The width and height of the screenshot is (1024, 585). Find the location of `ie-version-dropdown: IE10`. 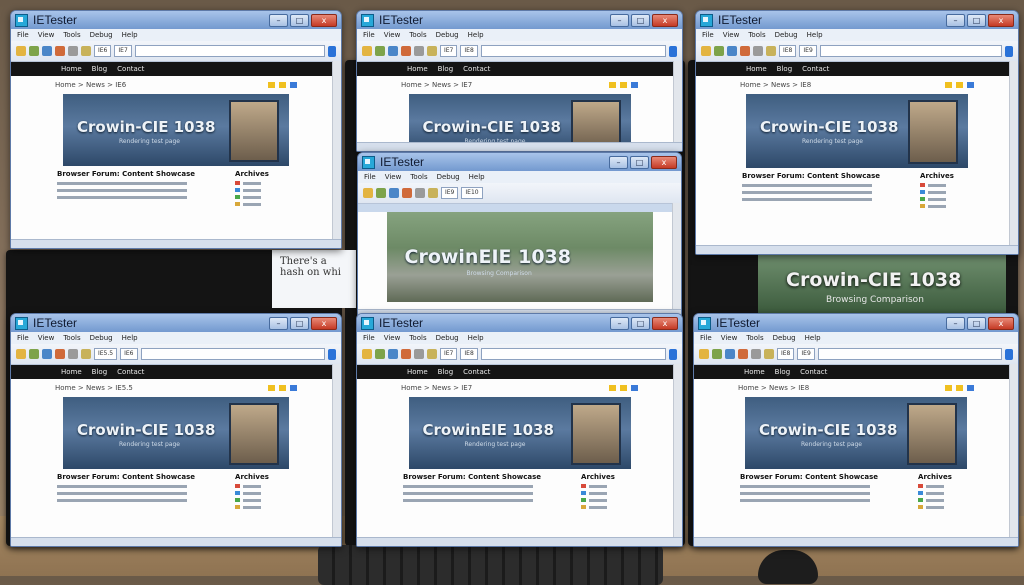

ie-version-dropdown: IE10 is located at coordinates (472, 193).